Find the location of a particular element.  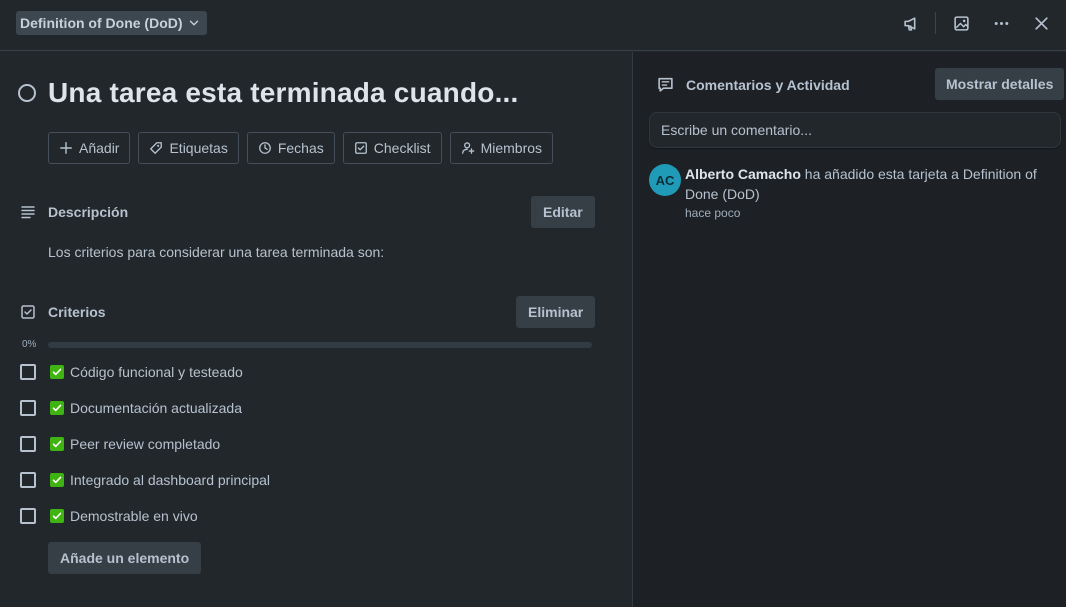

top-icon-bar is located at coordinates (971, 23).